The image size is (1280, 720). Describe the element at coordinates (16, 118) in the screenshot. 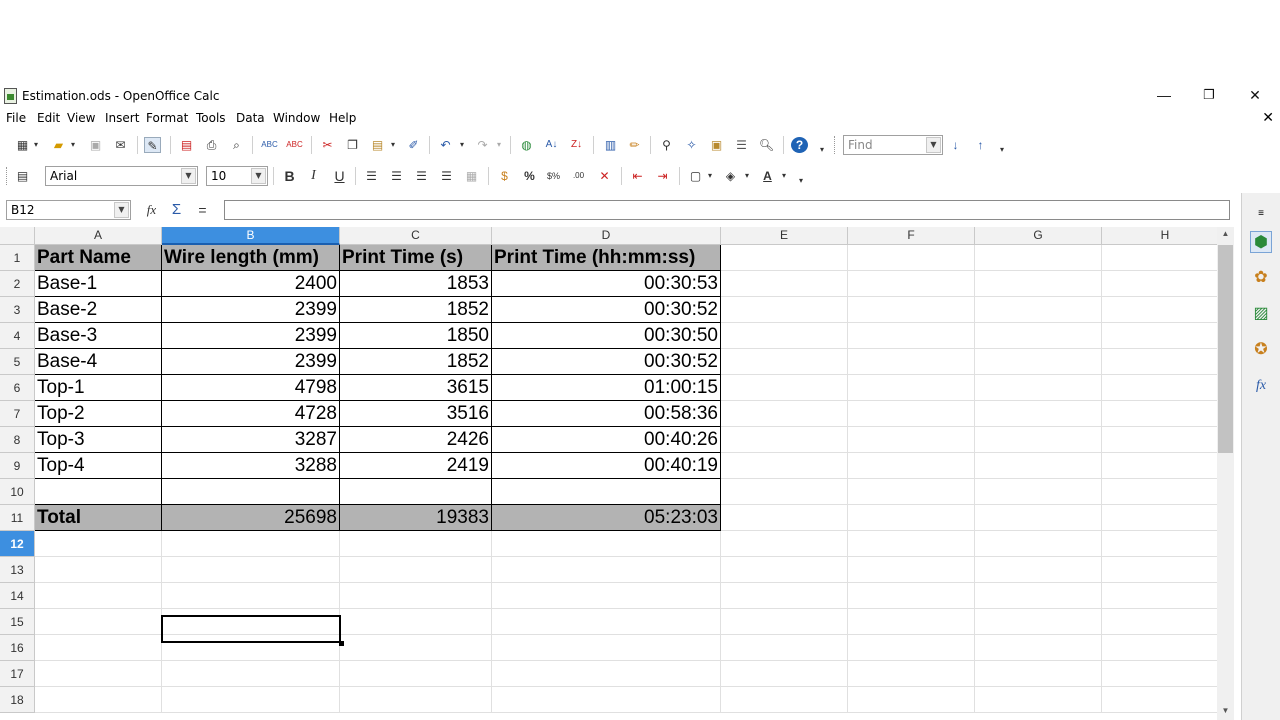

I see `menu-file: File` at that location.